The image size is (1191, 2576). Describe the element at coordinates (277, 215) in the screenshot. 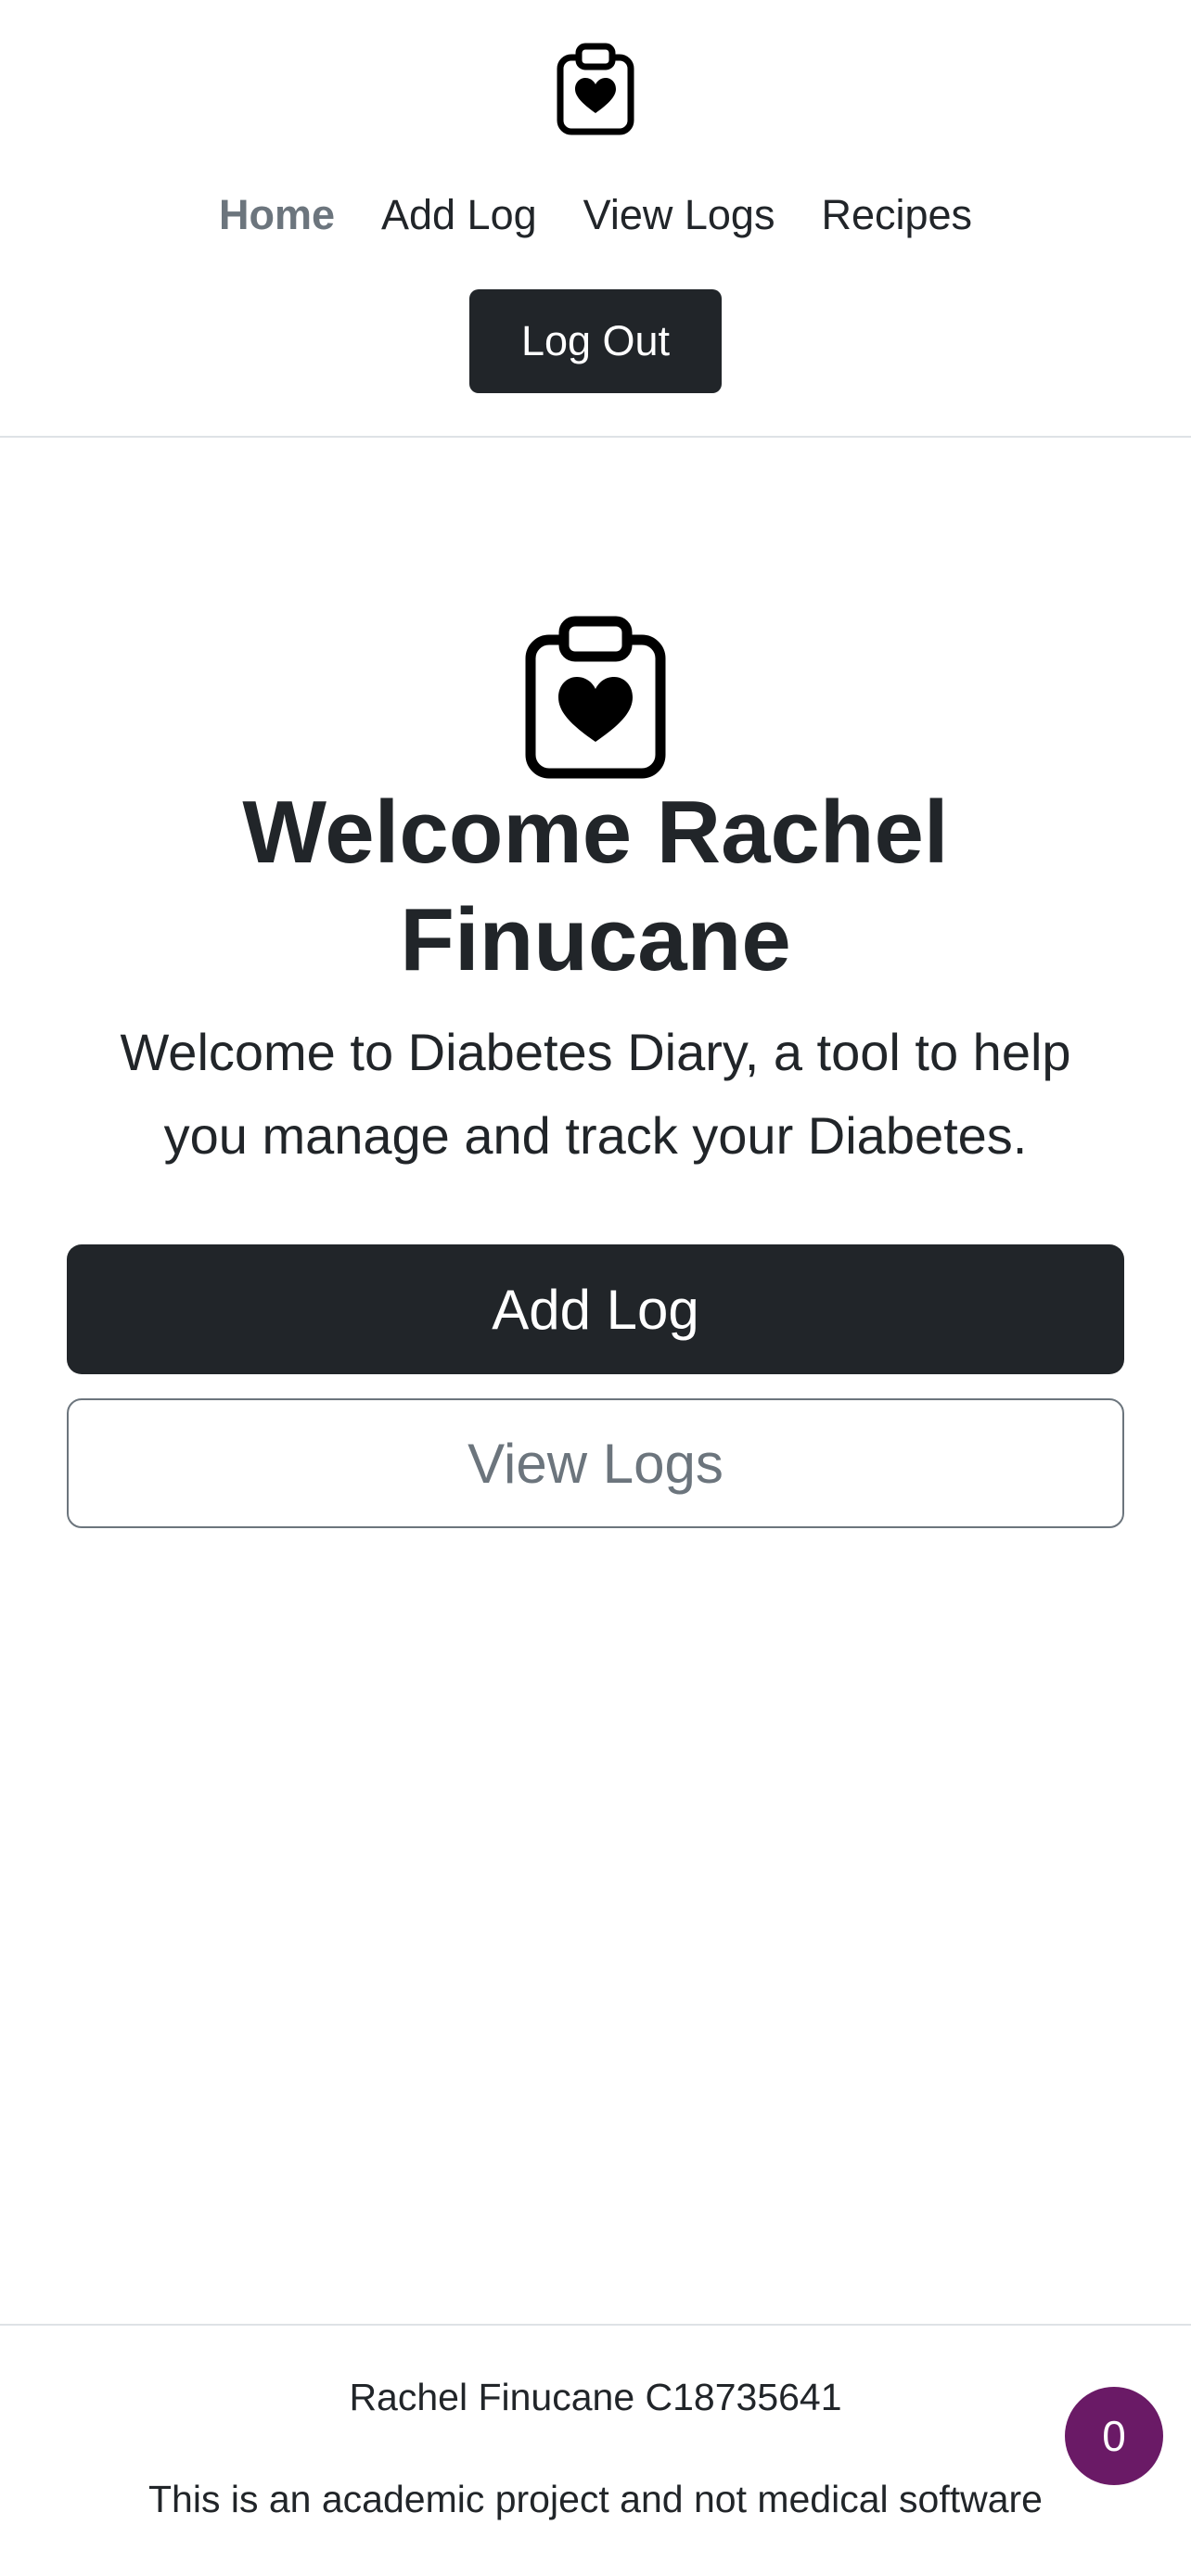

I see `nav-home: Home` at that location.